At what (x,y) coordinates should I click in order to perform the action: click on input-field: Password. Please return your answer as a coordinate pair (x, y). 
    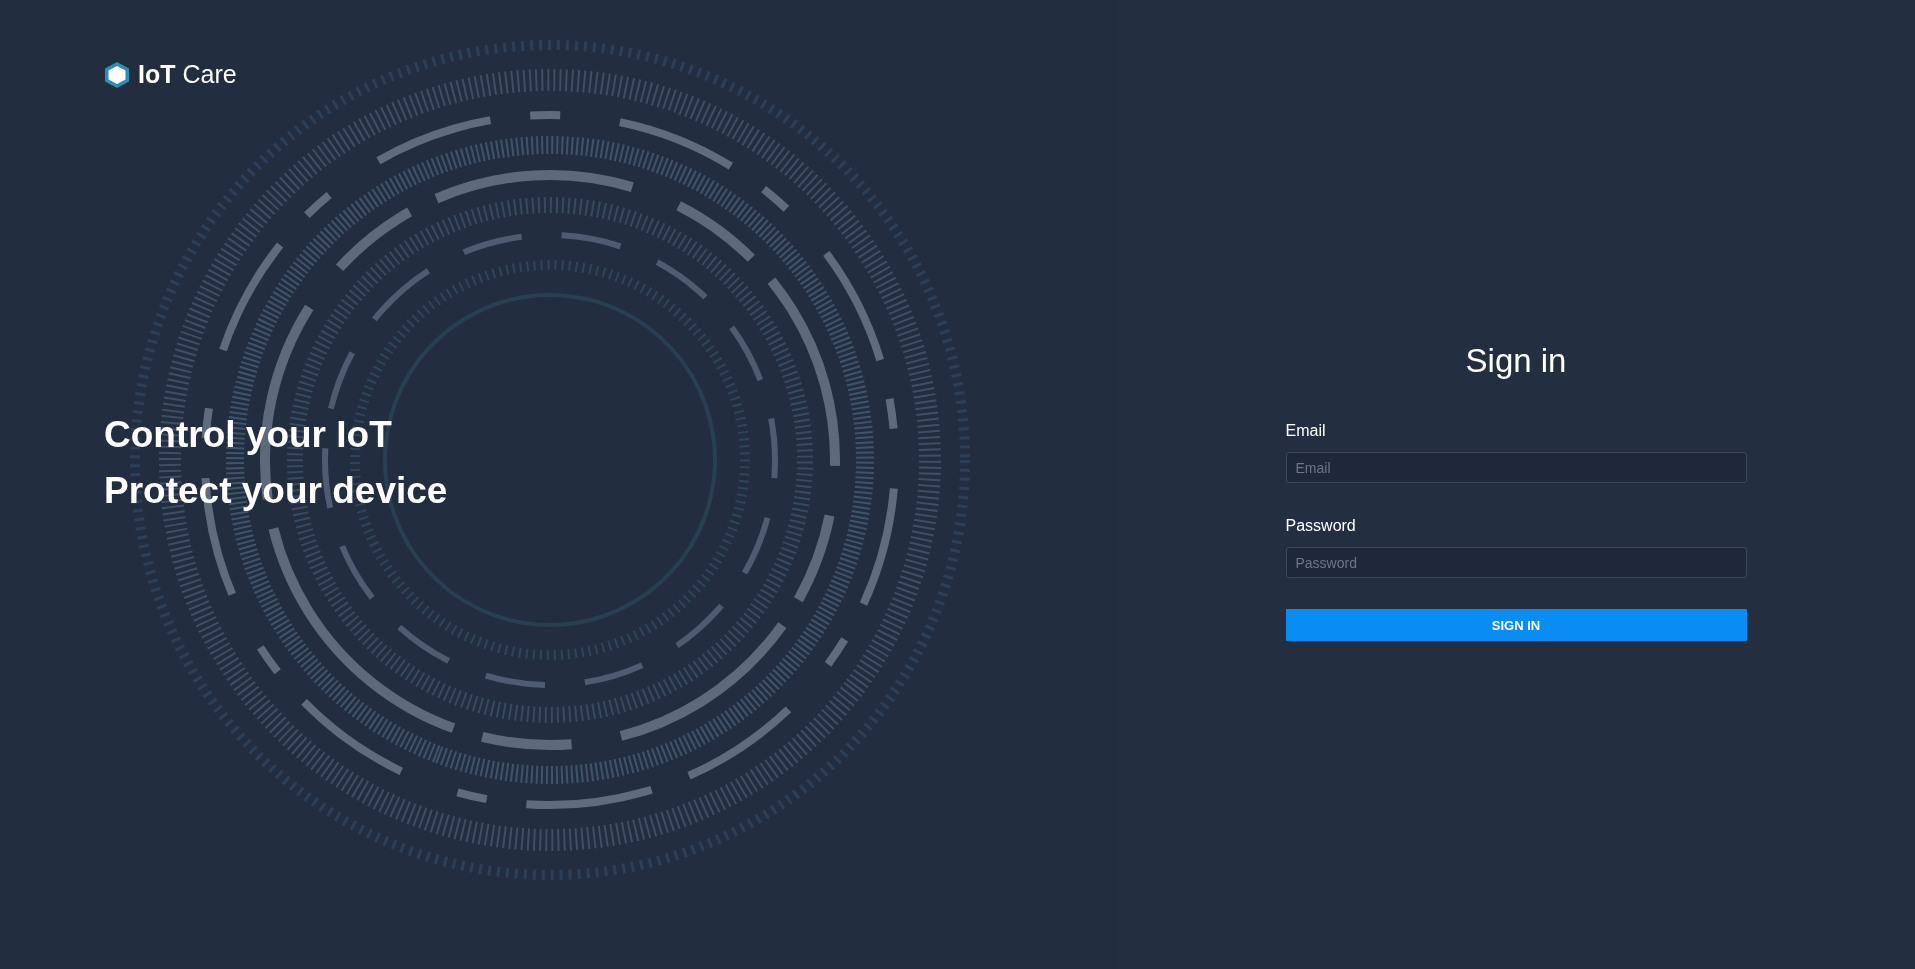
    Looking at the image, I should click on (1516, 562).